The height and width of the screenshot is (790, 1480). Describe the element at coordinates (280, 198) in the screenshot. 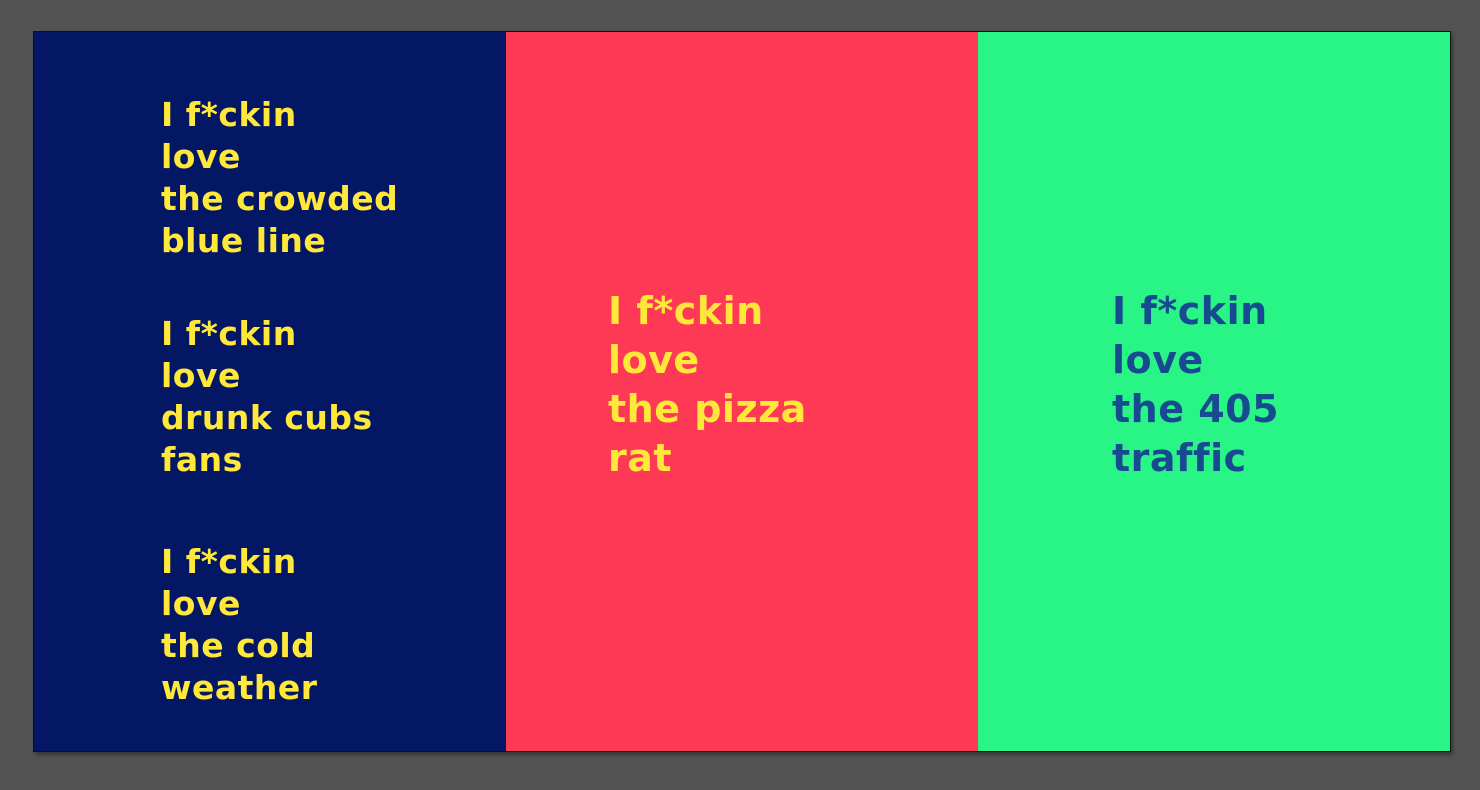

I see `text-line: the crowded` at that location.